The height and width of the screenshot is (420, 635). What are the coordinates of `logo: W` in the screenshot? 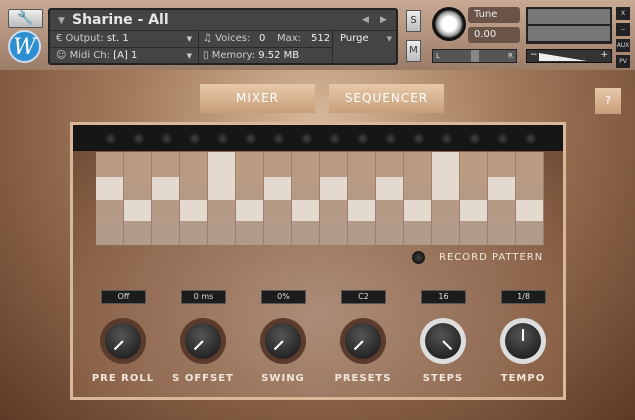 It's located at (24, 46).